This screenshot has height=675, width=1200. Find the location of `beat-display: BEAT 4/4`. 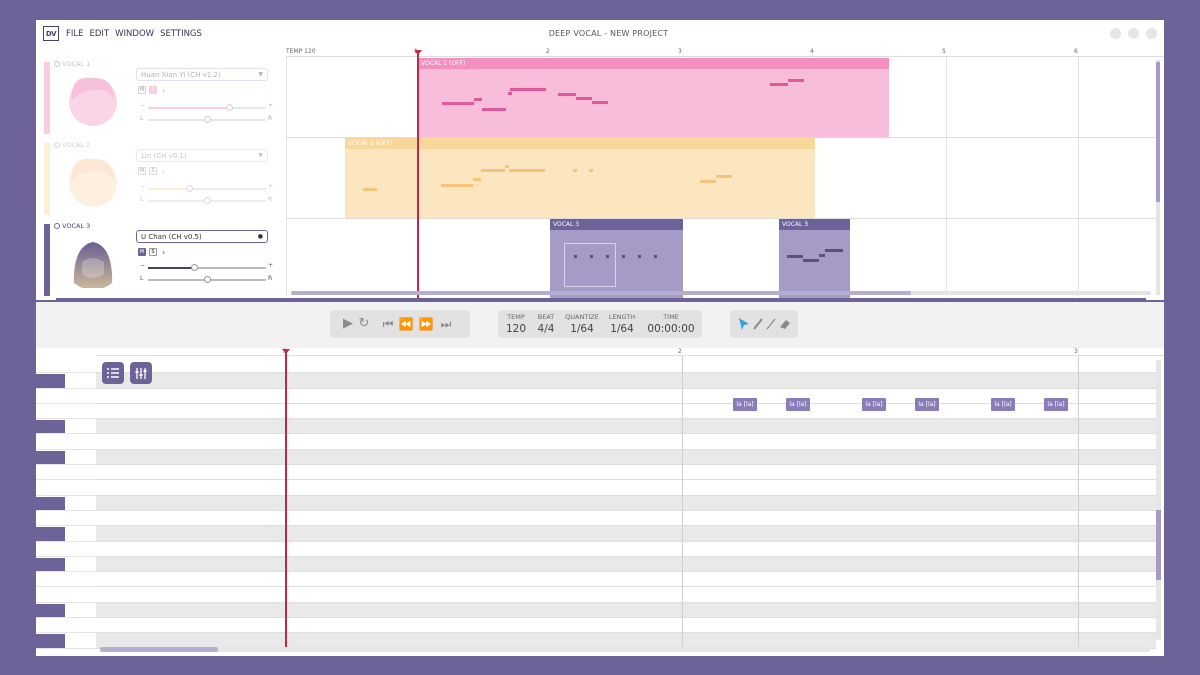

beat-display: BEAT 4/4 is located at coordinates (546, 324).